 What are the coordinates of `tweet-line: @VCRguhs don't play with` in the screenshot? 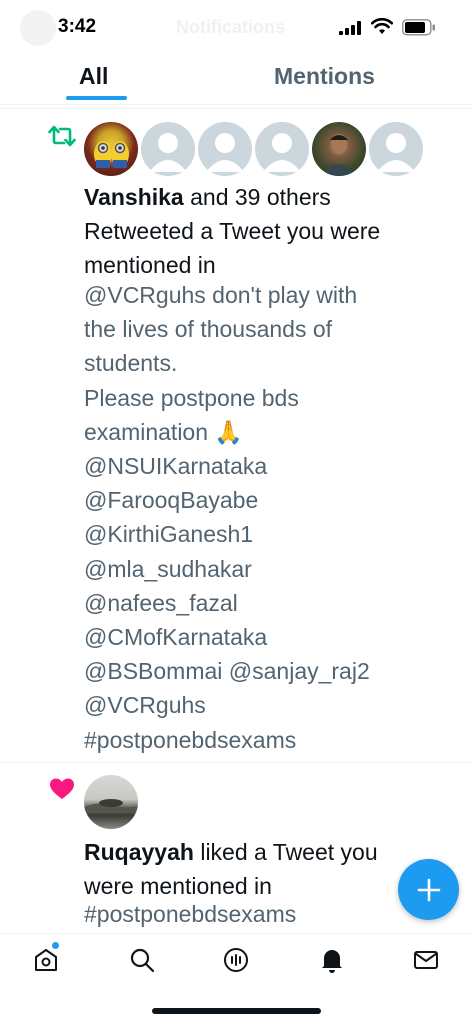 It's located at (221, 295).